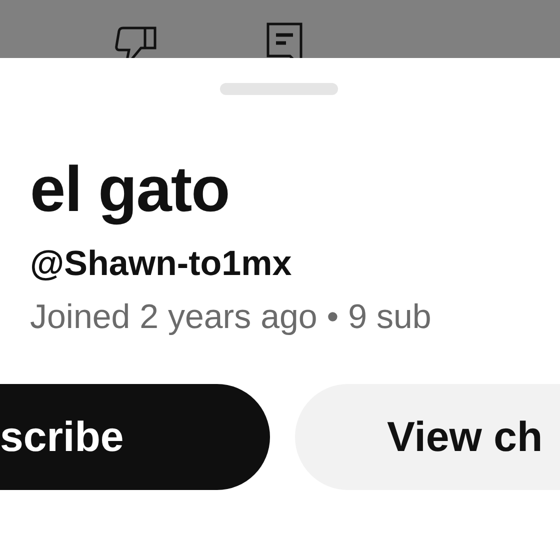 Image resolution: width=560 pixels, height=560 pixels. What do you see at coordinates (136, 42) in the screenshot?
I see `thumbs-down-icon` at bounding box center [136, 42].